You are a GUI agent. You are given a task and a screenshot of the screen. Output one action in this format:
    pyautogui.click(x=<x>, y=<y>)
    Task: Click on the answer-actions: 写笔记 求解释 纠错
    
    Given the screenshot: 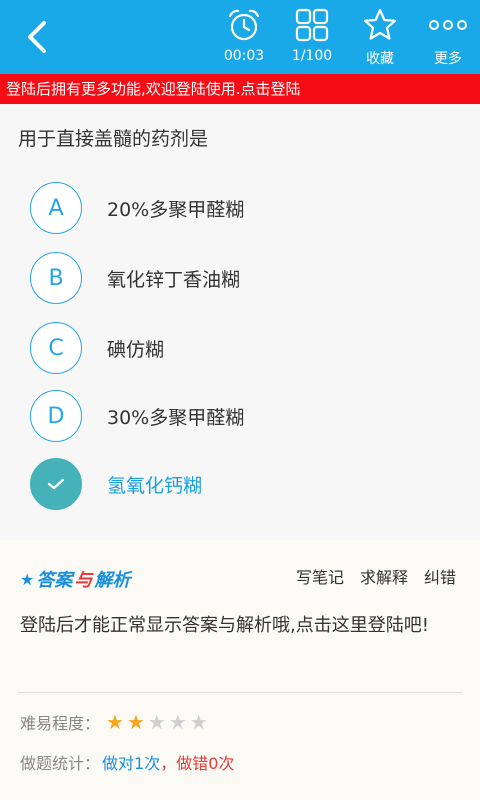 What is the action you would take?
    pyautogui.click(x=376, y=576)
    